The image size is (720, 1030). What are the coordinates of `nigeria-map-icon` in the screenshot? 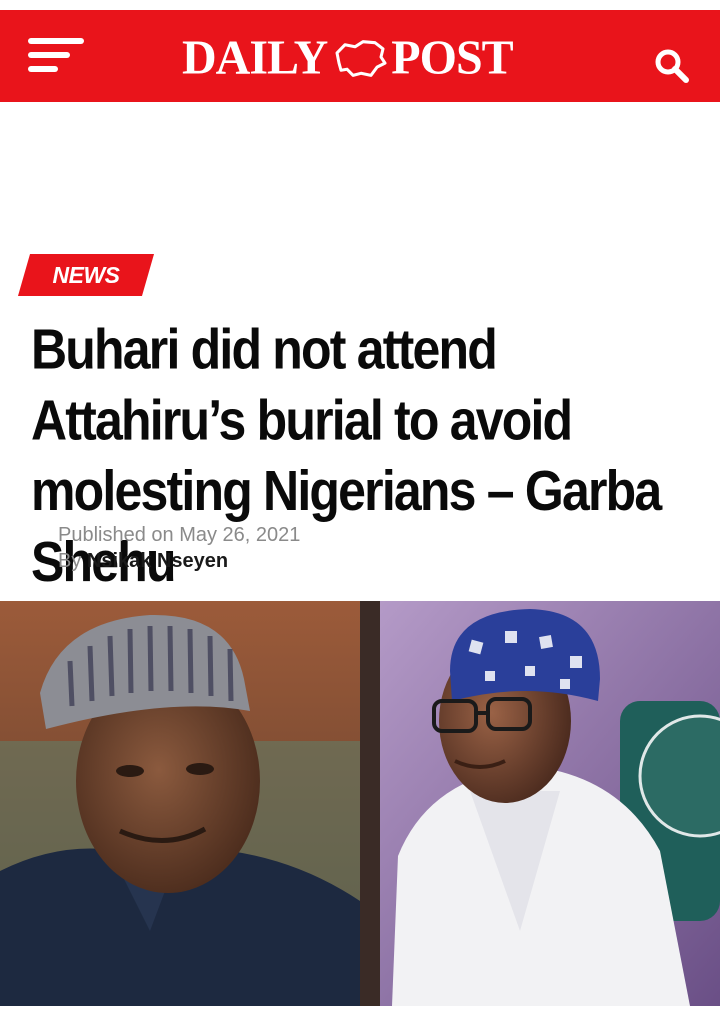 It's located at (361, 58).